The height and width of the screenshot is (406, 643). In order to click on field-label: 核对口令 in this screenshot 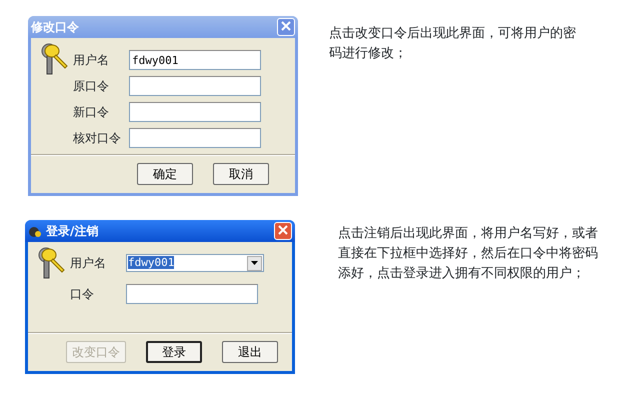, I will do `click(97, 138)`.